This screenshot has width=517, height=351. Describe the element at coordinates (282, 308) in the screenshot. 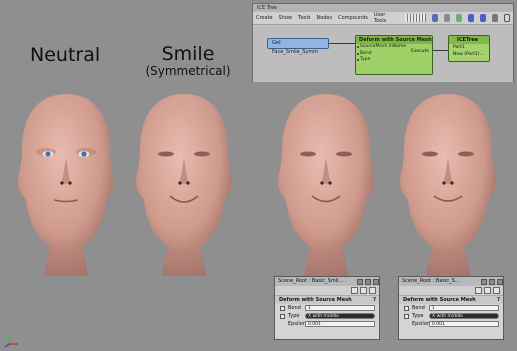

I see `ppg1-bend-animate-checkbox` at that location.